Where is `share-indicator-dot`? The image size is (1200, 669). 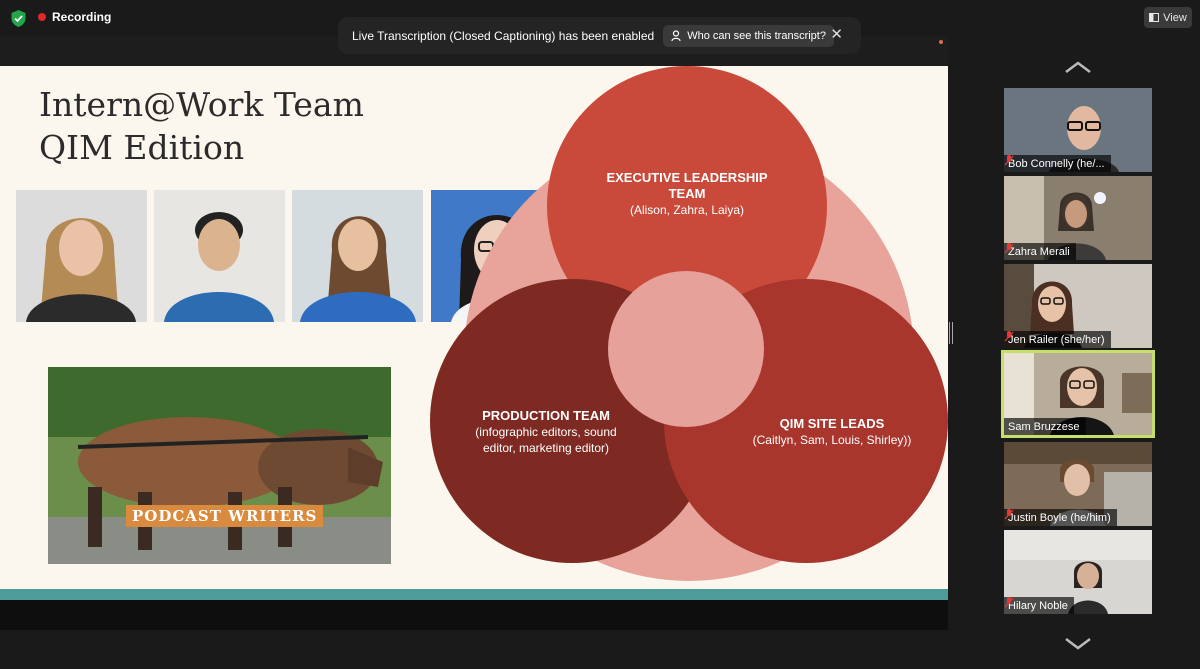 share-indicator-dot is located at coordinates (941, 42).